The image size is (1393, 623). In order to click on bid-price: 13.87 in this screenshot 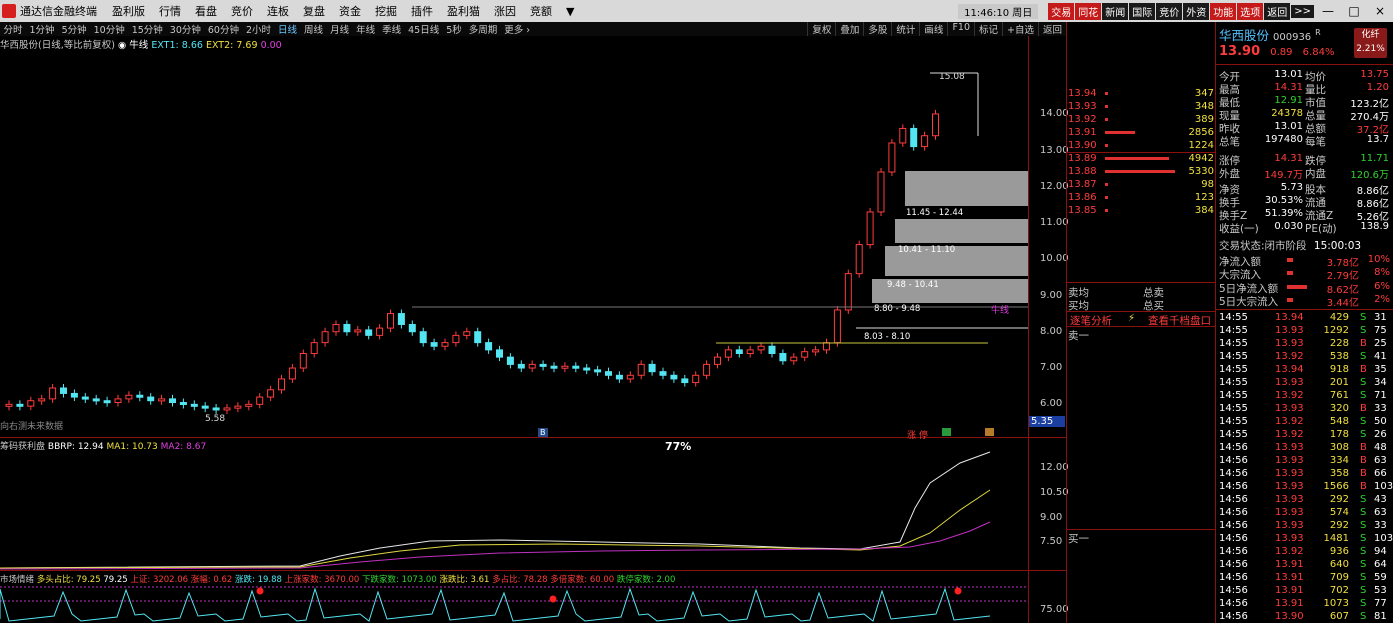, I will do `click(1082, 184)`.